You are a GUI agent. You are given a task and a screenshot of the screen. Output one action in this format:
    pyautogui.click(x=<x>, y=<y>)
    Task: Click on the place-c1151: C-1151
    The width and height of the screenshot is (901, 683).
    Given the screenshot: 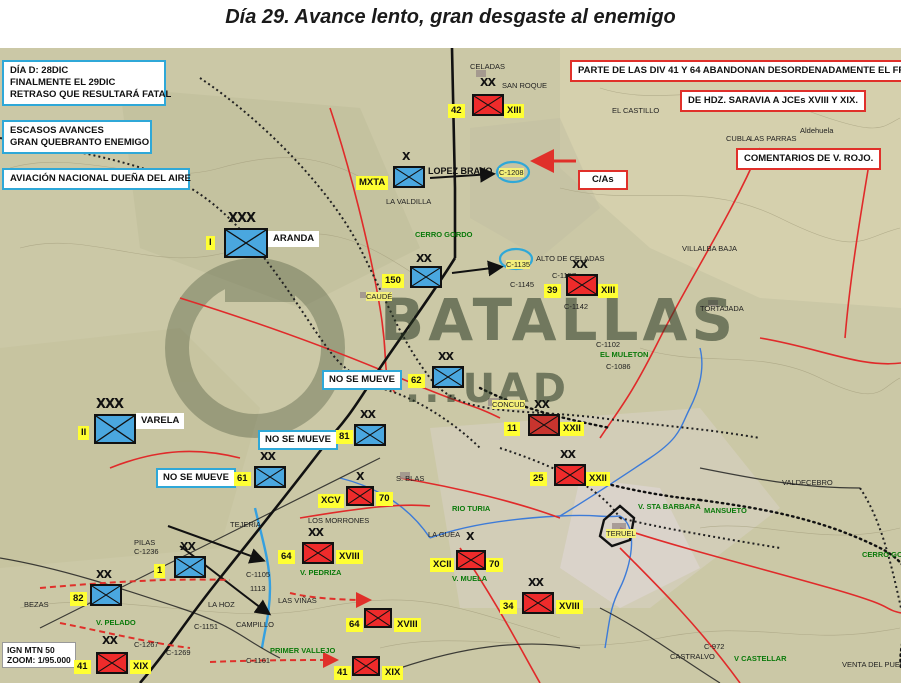 What is the action you would take?
    pyautogui.click(x=206, y=626)
    